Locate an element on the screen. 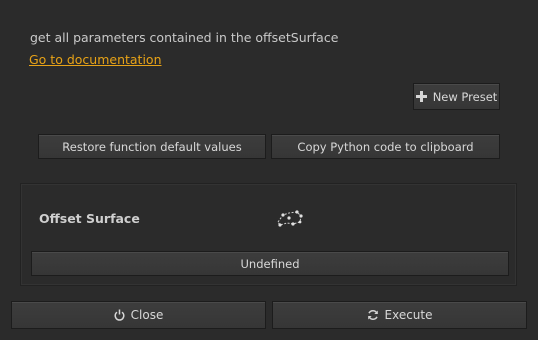  close-button: Close is located at coordinates (138, 315).